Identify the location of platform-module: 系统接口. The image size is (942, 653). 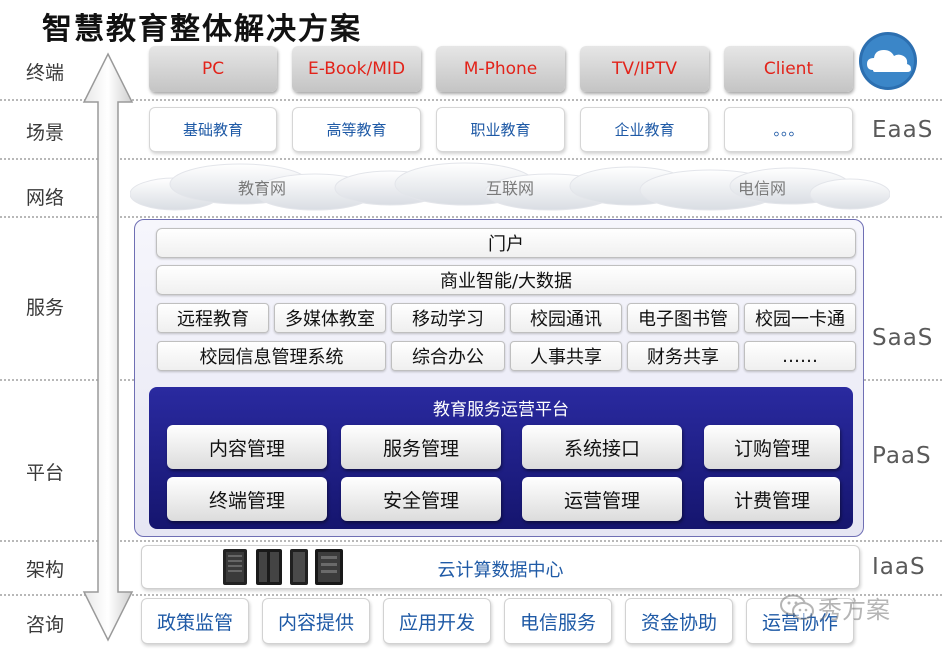
(602, 447).